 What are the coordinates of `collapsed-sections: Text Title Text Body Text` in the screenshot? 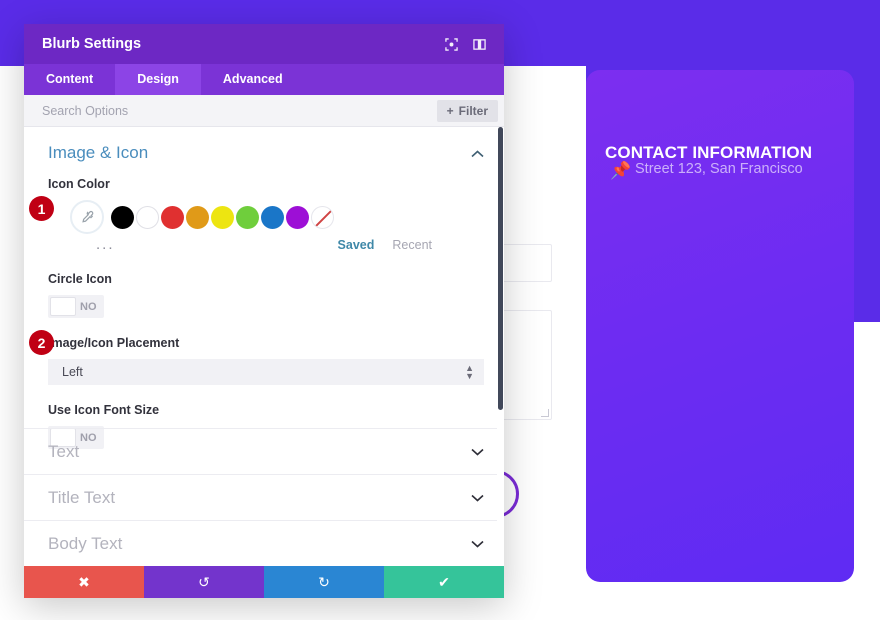 It's located at (264, 497).